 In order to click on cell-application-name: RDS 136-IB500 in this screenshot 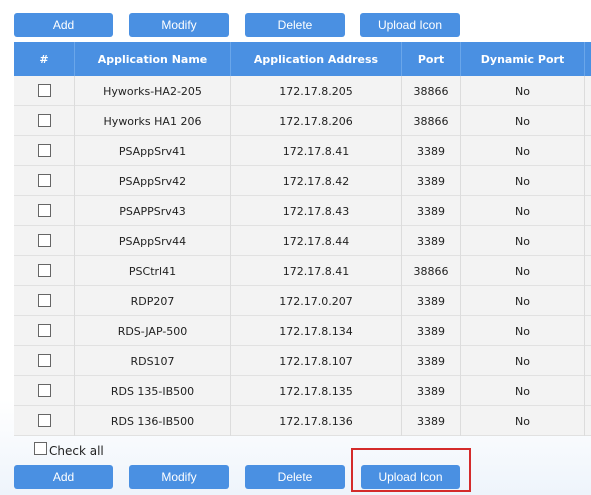, I will do `click(152, 421)`.